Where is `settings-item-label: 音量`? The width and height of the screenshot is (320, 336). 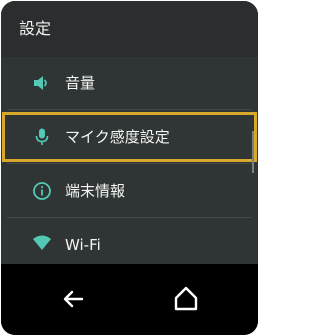 settings-item-label: 音量 is located at coordinates (80, 83).